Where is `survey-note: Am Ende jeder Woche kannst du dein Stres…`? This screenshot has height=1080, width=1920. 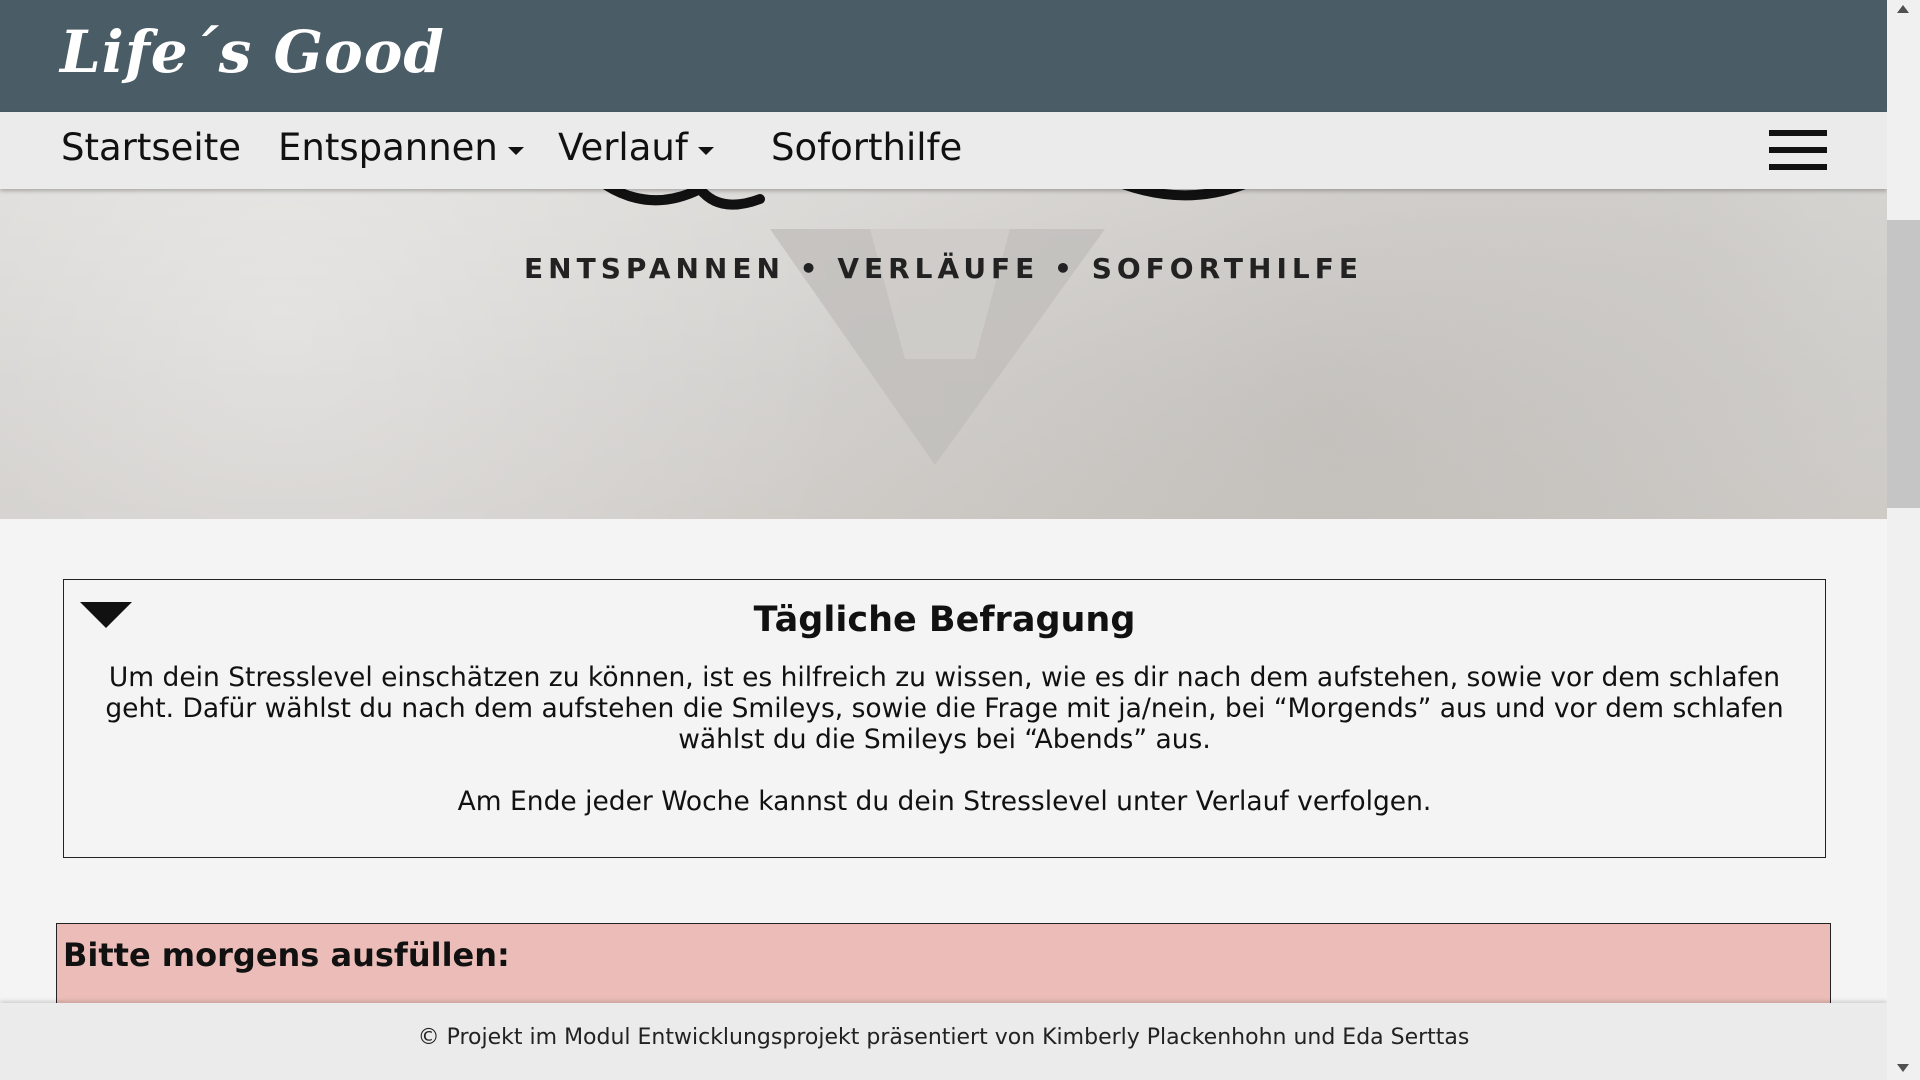 survey-note: Am Ende jeder Woche kannst du dein Stres… is located at coordinates (944, 801).